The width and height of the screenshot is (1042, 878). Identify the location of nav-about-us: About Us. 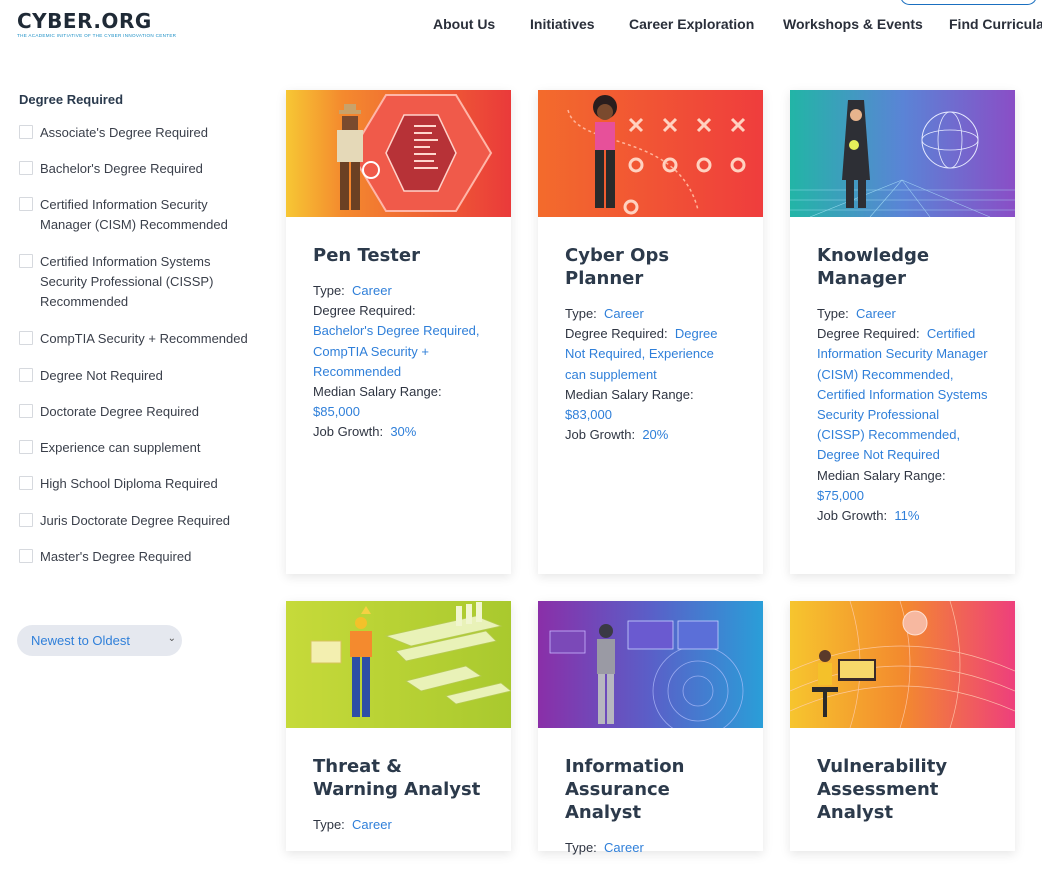
(464, 24).